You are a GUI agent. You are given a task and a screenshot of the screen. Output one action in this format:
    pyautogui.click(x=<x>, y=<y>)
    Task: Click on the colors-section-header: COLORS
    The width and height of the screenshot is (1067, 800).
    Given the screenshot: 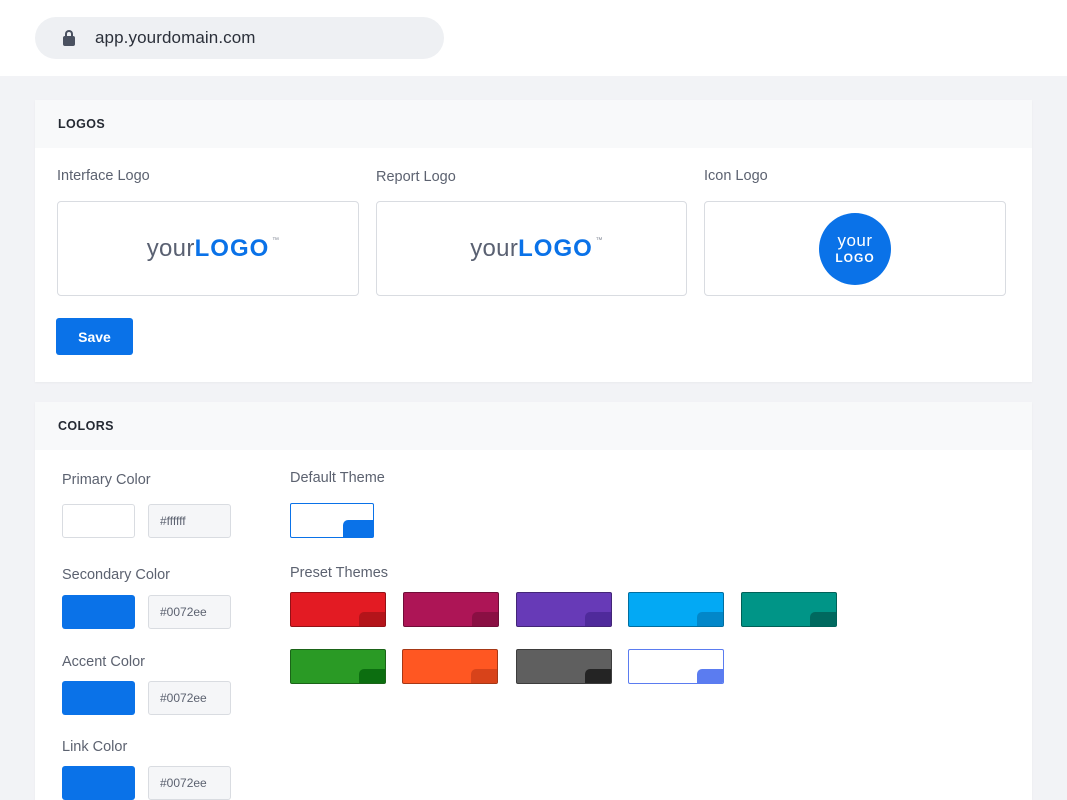 What is the action you would take?
    pyautogui.click(x=533, y=426)
    